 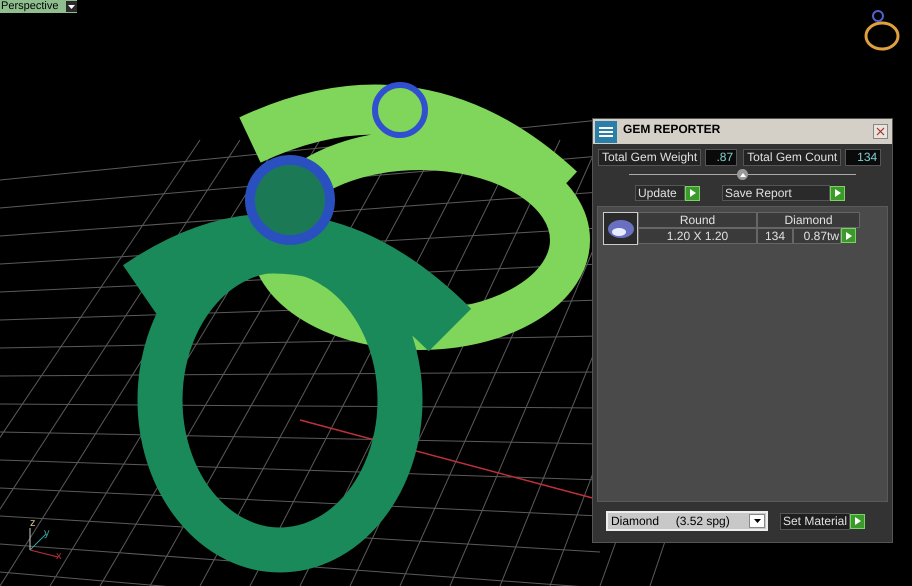 I want to click on total-weight-value: .87, so click(x=721, y=157).